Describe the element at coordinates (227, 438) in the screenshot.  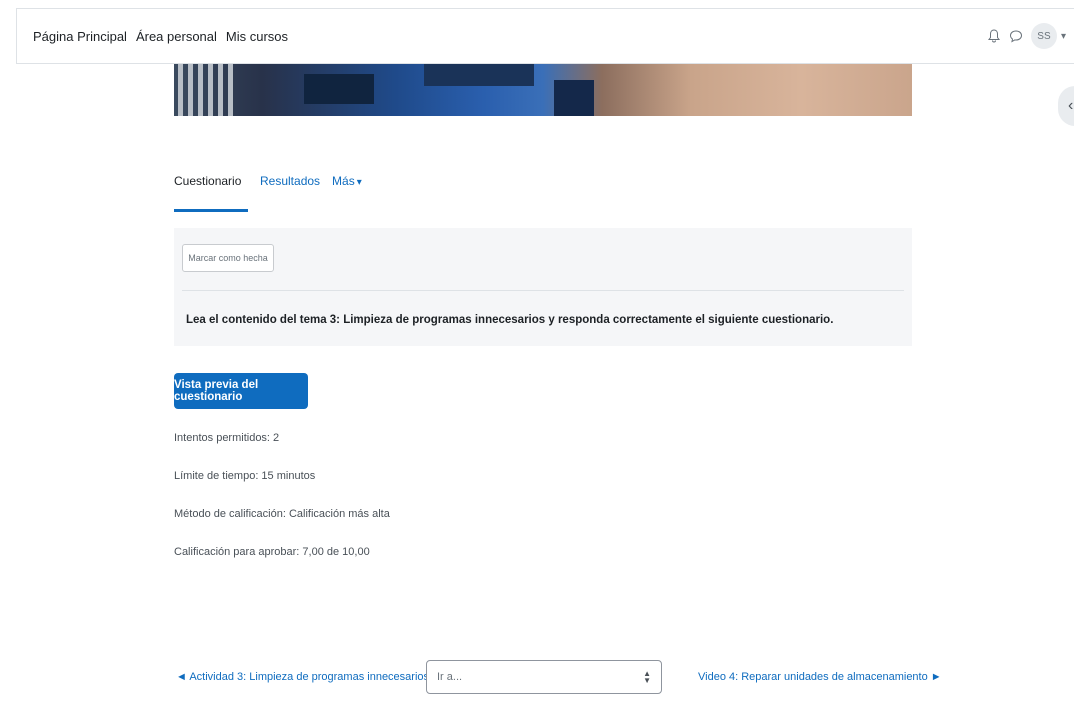
I see `attempts-allowed: Intentos permitidos: 2` at that location.